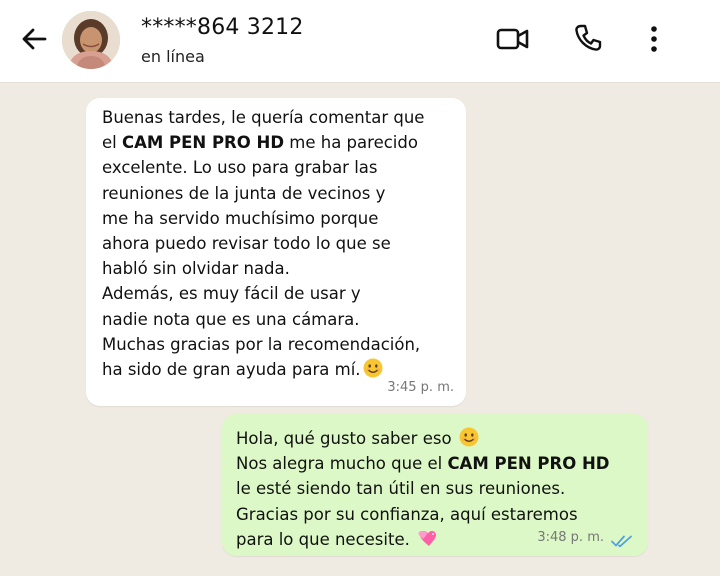  What do you see at coordinates (654, 39) in the screenshot?
I see `more-vertical-icon` at bounding box center [654, 39].